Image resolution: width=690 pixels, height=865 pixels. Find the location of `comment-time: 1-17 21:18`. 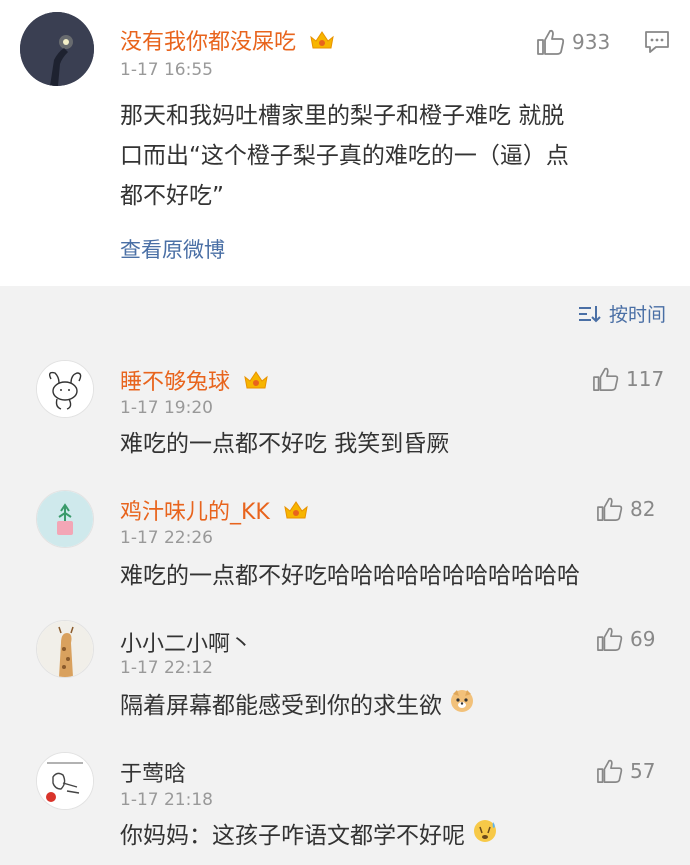

comment-time: 1-17 21:18 is located at coordinates (166, 800).